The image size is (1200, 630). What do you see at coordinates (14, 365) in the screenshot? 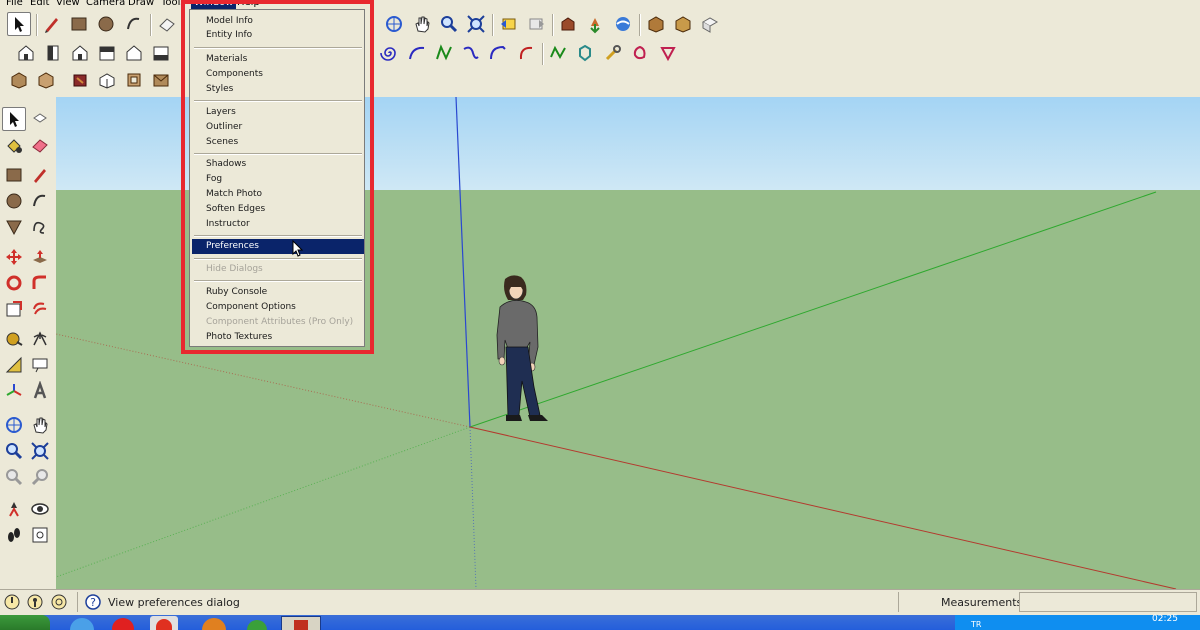
I see `protractor-icon` at bounding box center [14, 365].